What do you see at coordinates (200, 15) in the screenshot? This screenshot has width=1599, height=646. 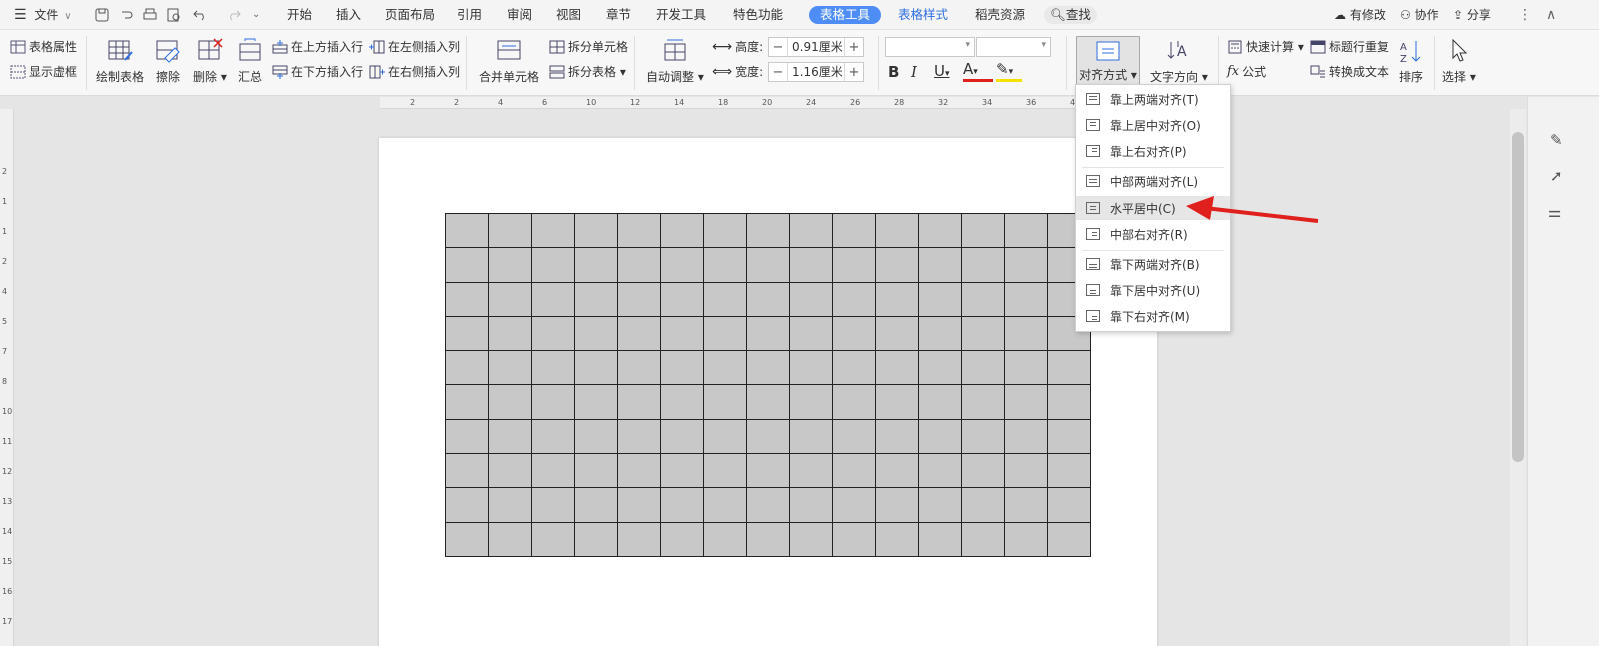 I see `undo-icon` at bounding box center [200, 15].